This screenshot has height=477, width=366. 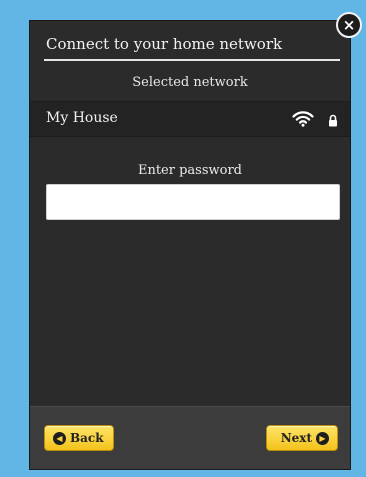 What do you see at coordinates (87, 438) in the screenshot?
I see `back-button-label: Back` at bounding box center [87, 438].